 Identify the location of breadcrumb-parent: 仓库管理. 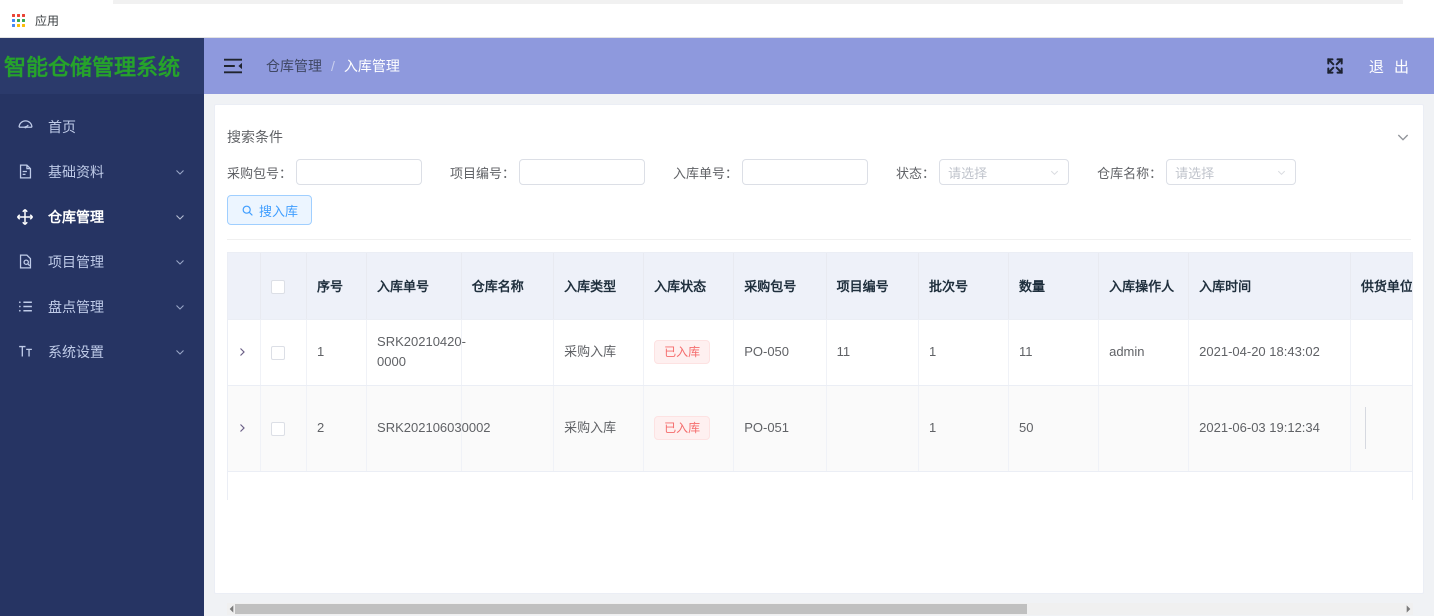
(294, 66).